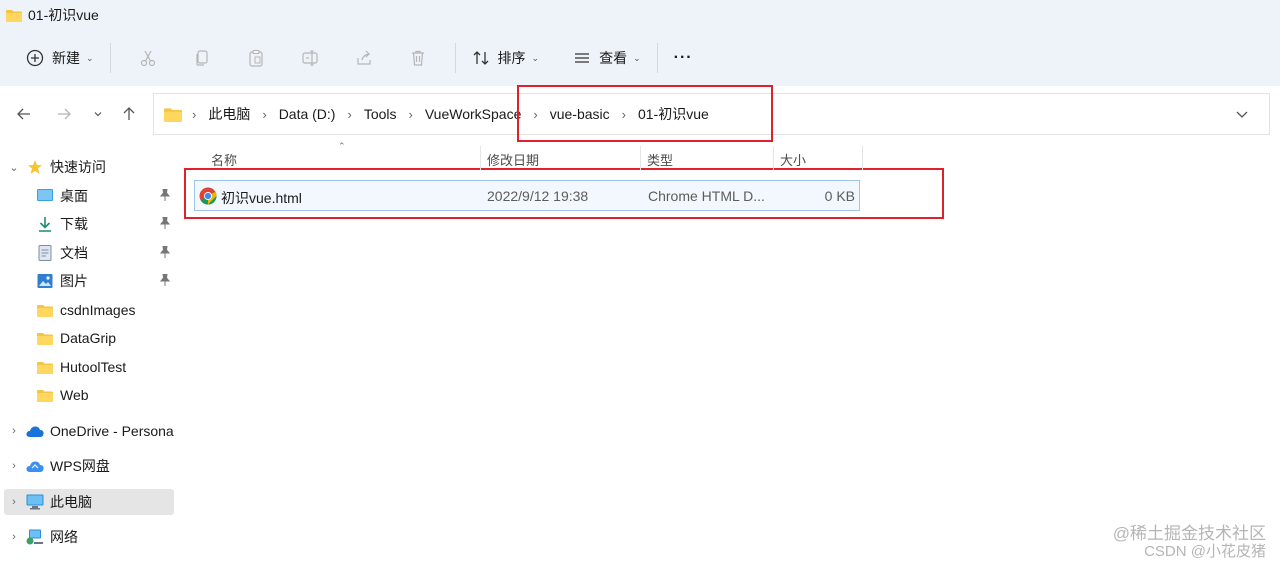 Image resolution: width=1280 pixels, height=569 pixels. What do you see at coordinates (80, 466) in the screenshot?
I see `sidebar-item-label: WPS网盘` at bounding box center [80, 466].